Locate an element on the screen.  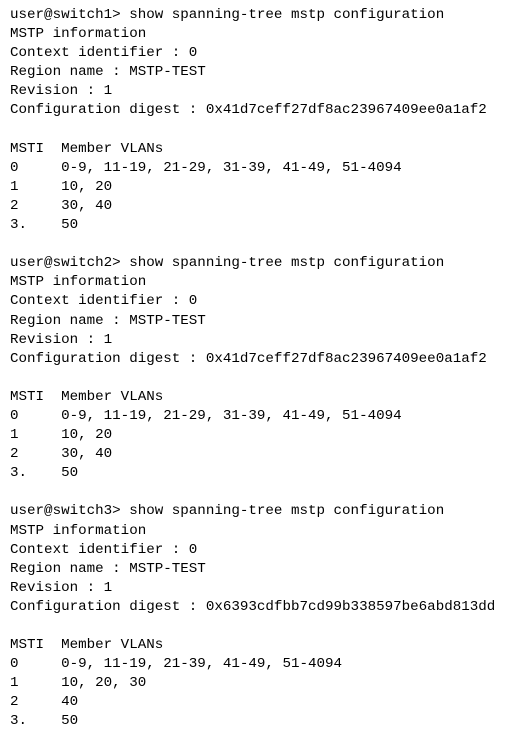
msti-table-row: 1 10, 20, 30 is located at coordinates (78, 683).